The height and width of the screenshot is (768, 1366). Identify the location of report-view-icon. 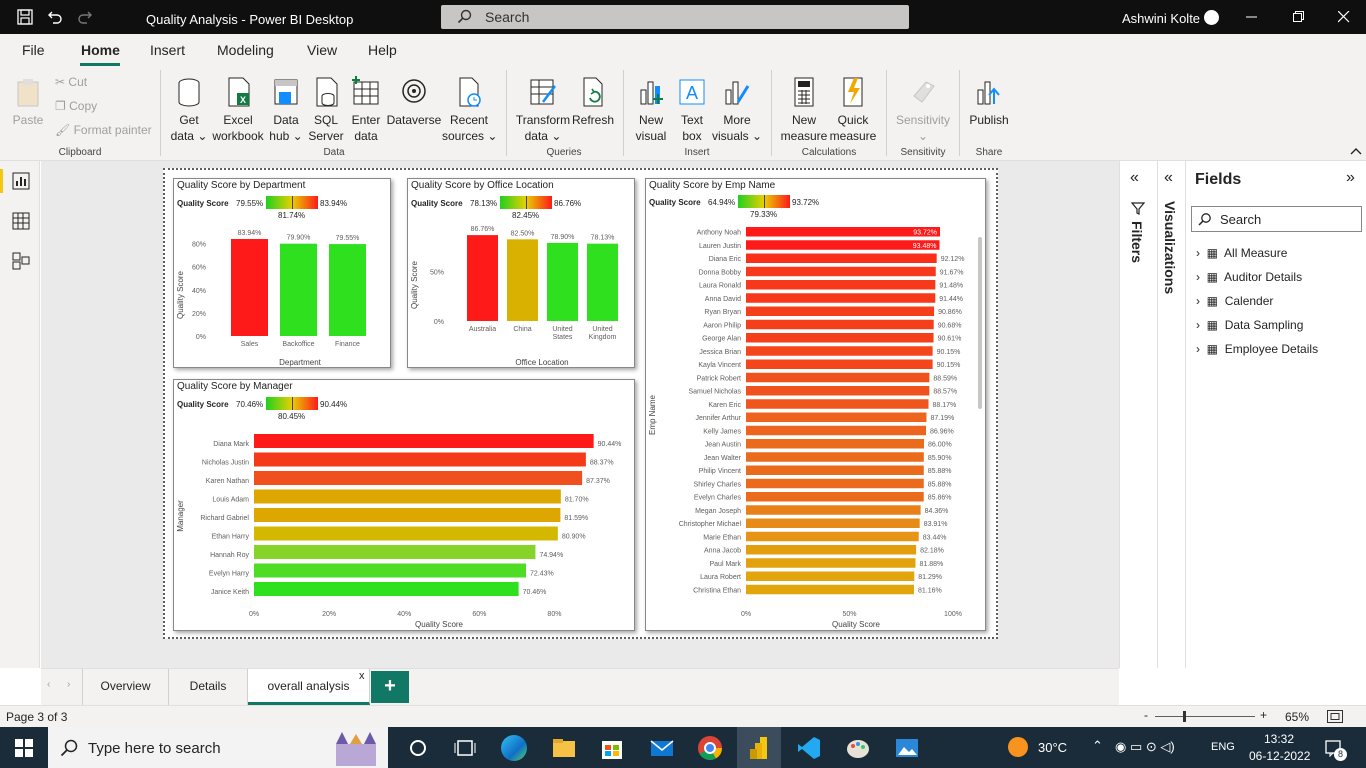
(21, 181).